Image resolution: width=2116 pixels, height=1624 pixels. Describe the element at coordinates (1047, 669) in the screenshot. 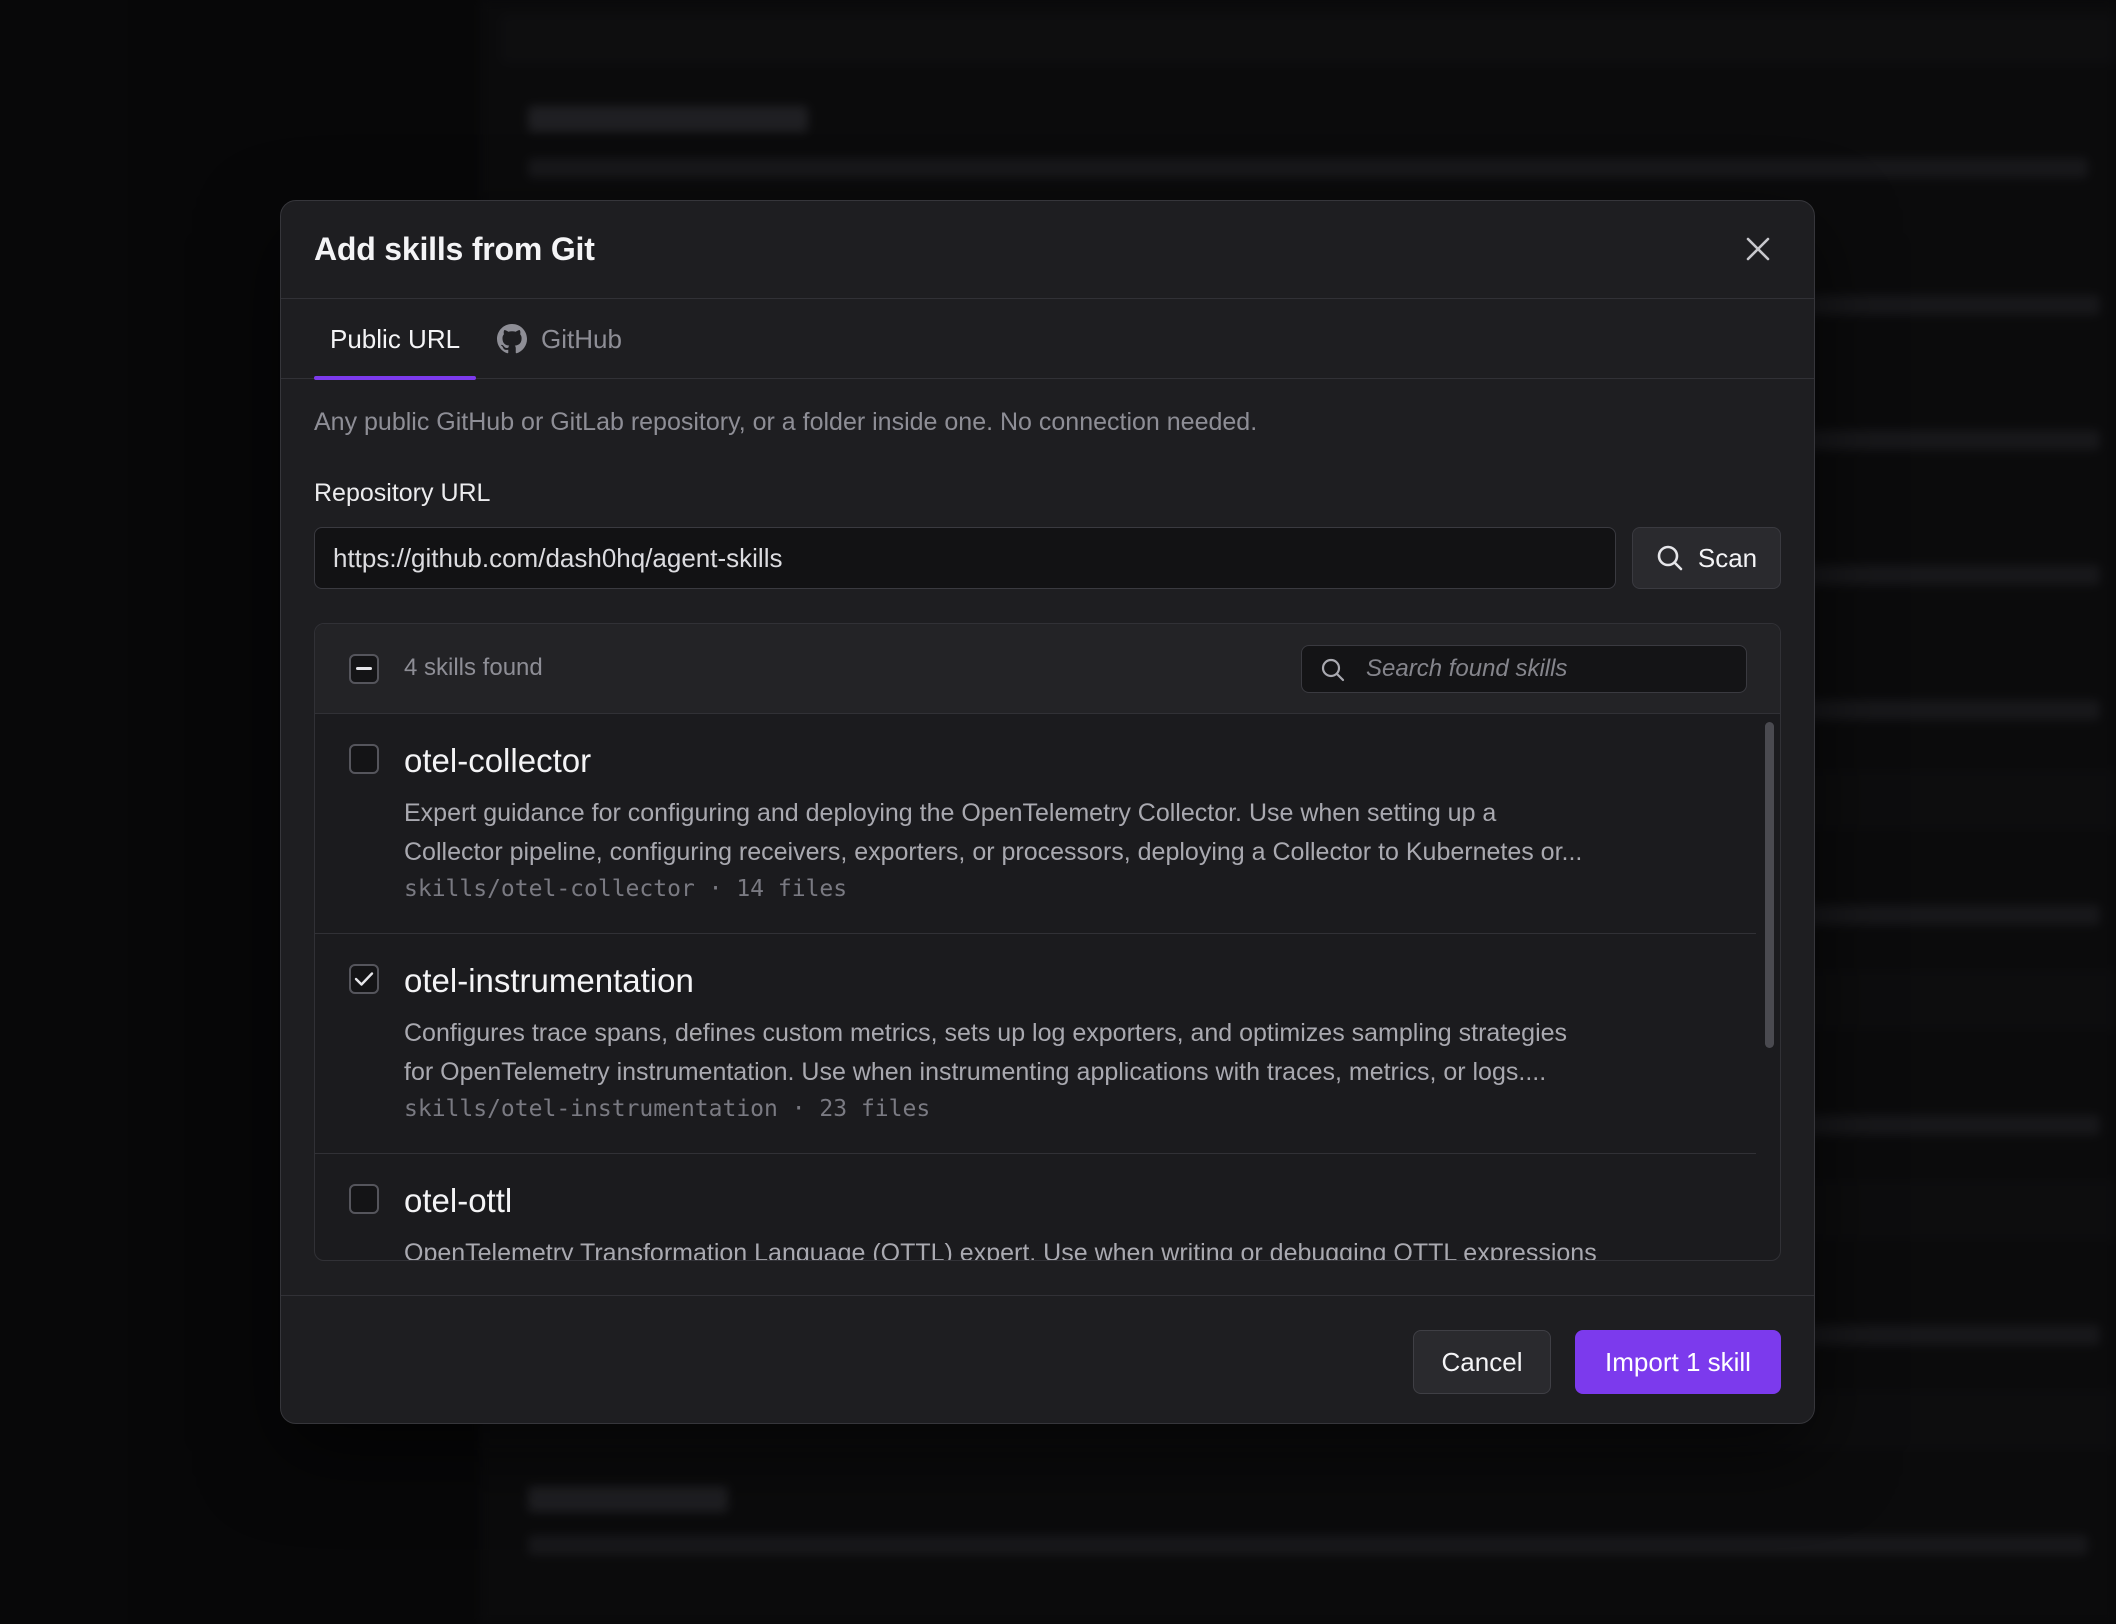

I see `results-header: 4 skills found` at that location.